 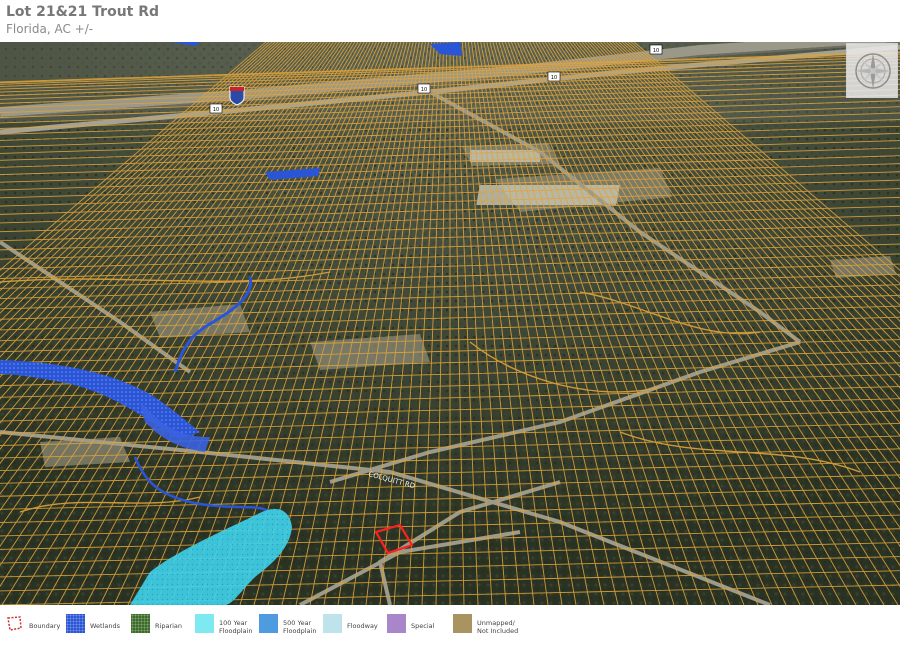 I want to click on highway-shield-interstate, so click(x=237, y=96).